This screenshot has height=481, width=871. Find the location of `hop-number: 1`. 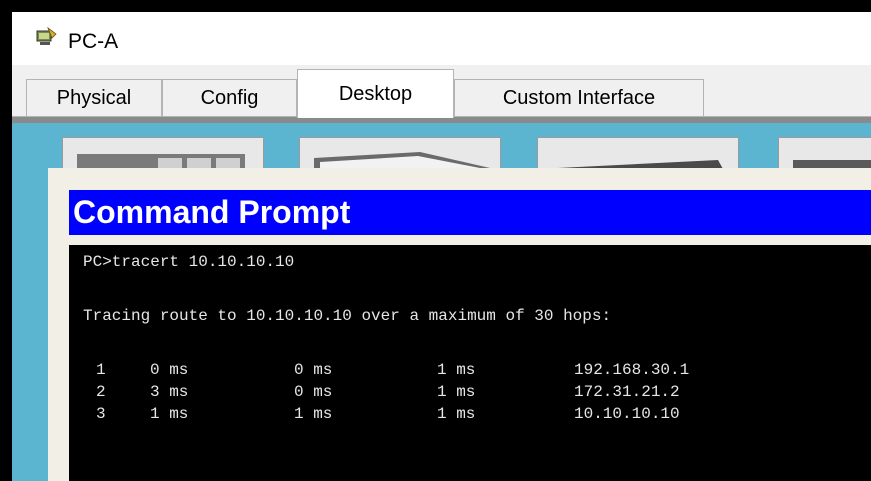

hop-number: 1 is located at coordinates (101, 370).